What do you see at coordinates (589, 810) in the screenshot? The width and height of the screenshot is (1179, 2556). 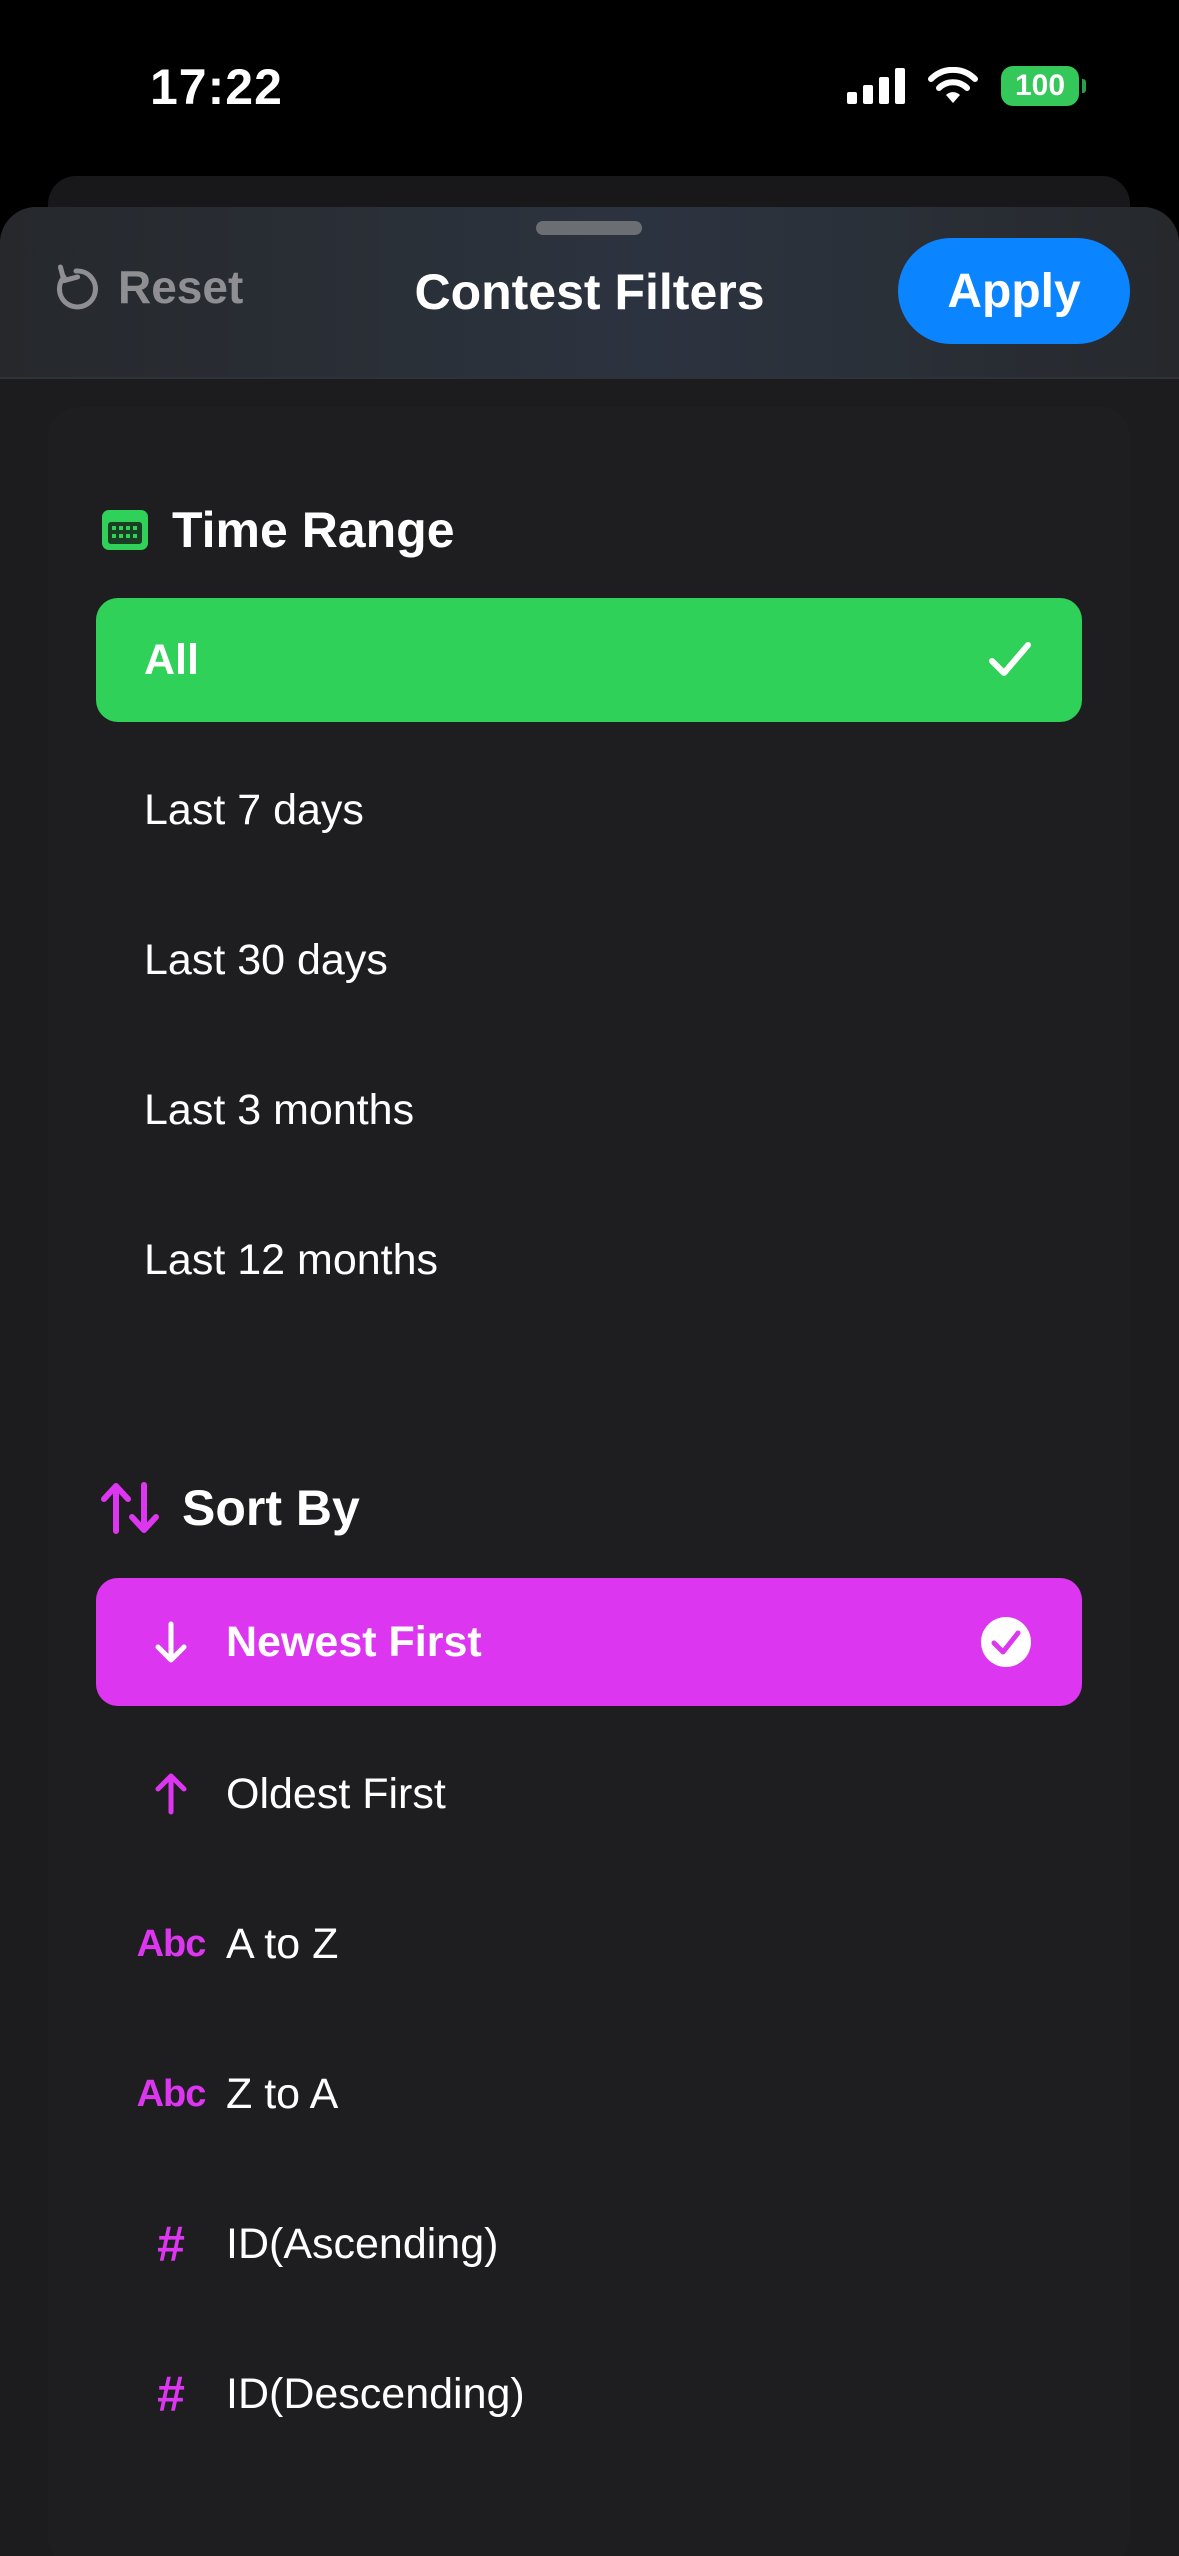 I see `time-range-option-last-7-days: Last 7 days` at bounding box center [589, 810].